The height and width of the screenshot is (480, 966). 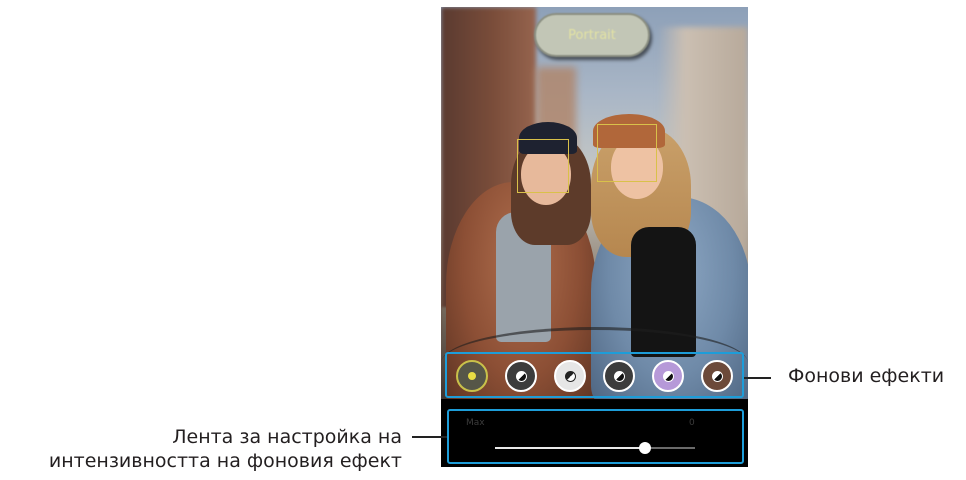 What do you see at coordinates (866, 376) in the screenshot?
I see `effects-callout-label: Фонови ефекти` at bounding box center [866, 376].